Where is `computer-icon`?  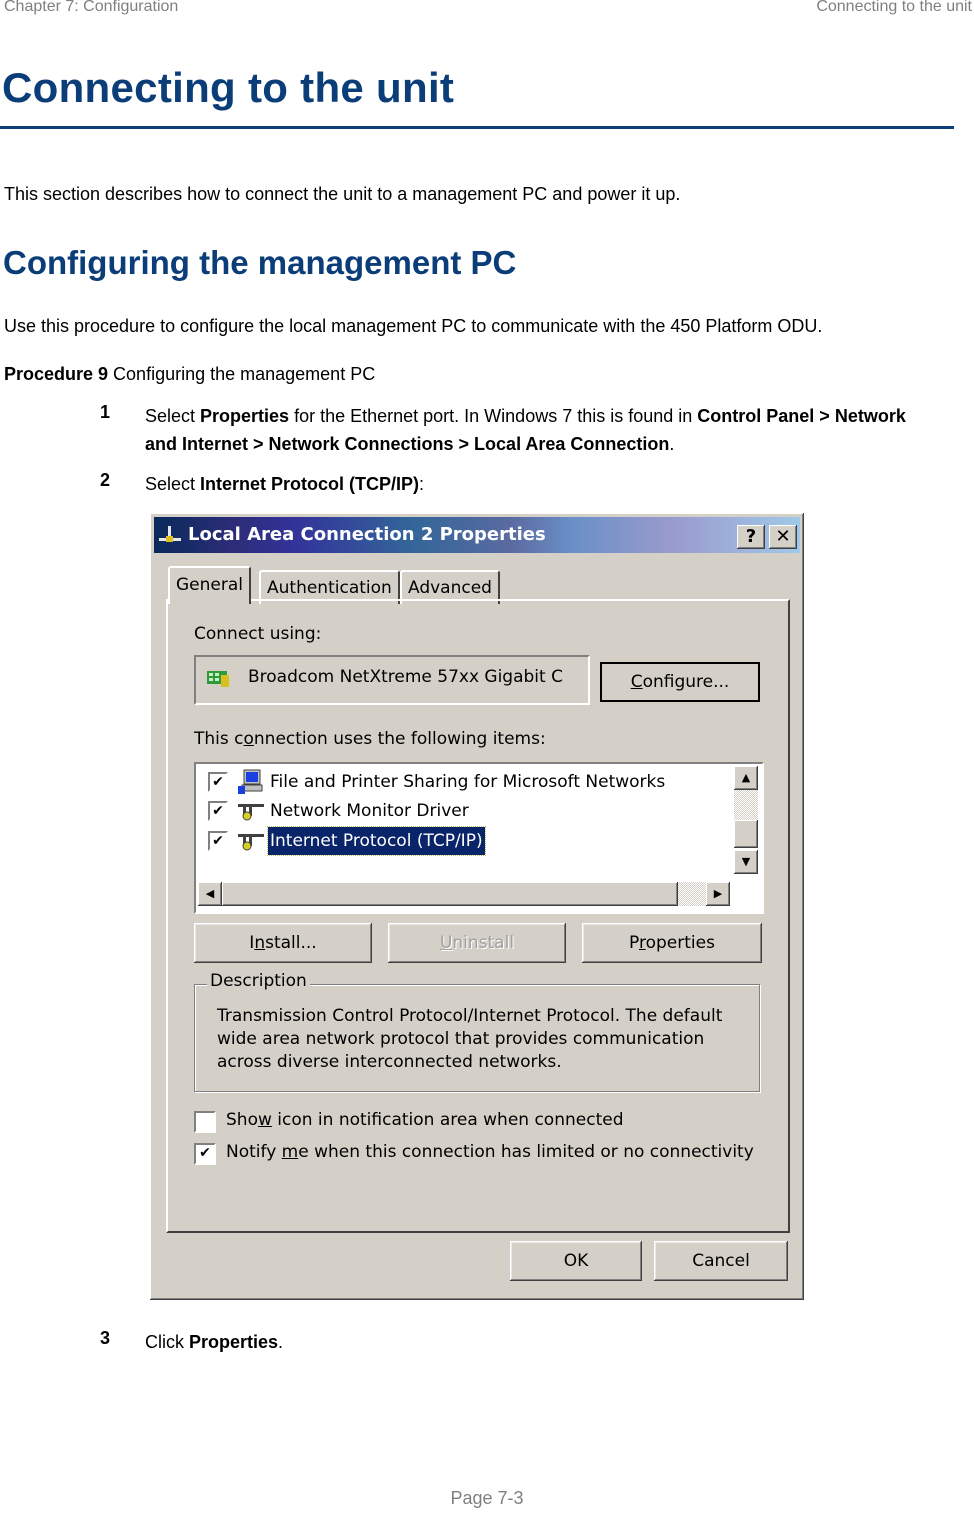 computer-icon is located at coordinates (250, 781).